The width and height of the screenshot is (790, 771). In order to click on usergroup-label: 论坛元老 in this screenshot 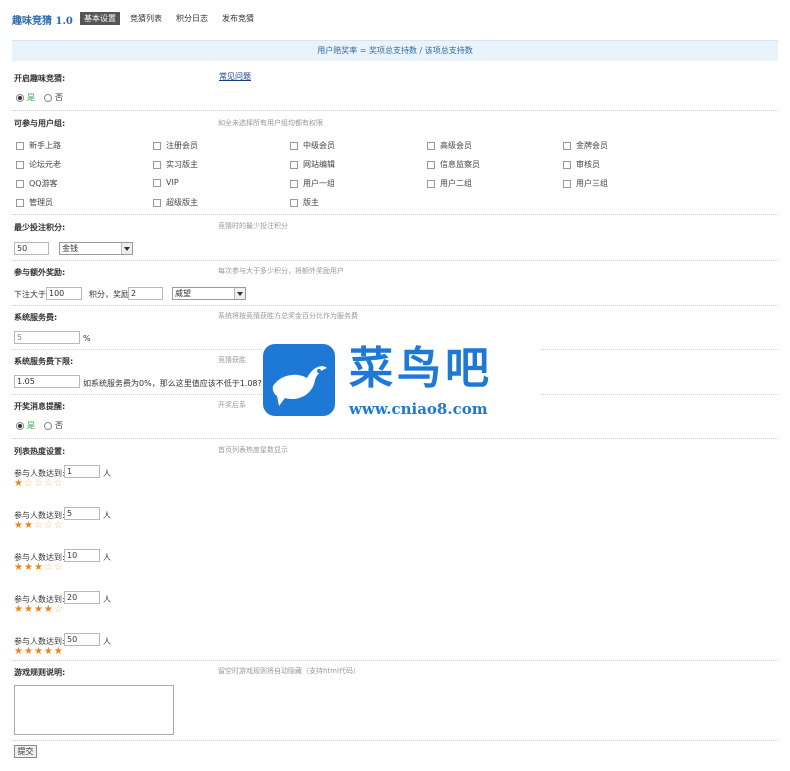, I will do `click(45, 164)`.